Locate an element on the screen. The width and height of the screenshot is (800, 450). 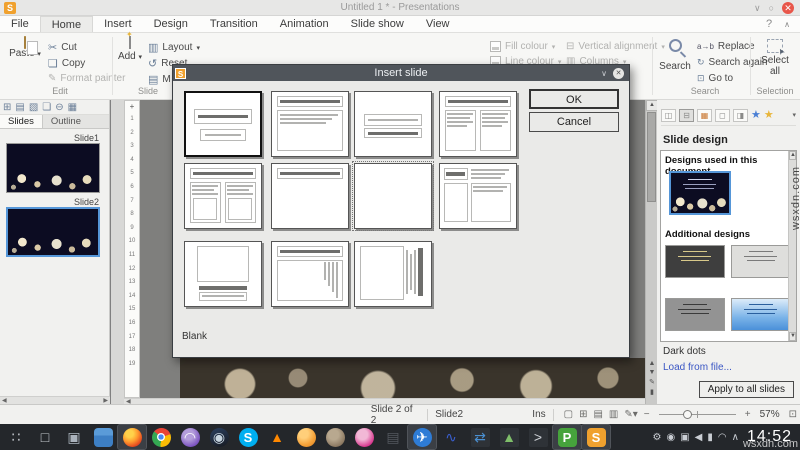
blue-design-thumbnail is located at coordinates (761, 314).